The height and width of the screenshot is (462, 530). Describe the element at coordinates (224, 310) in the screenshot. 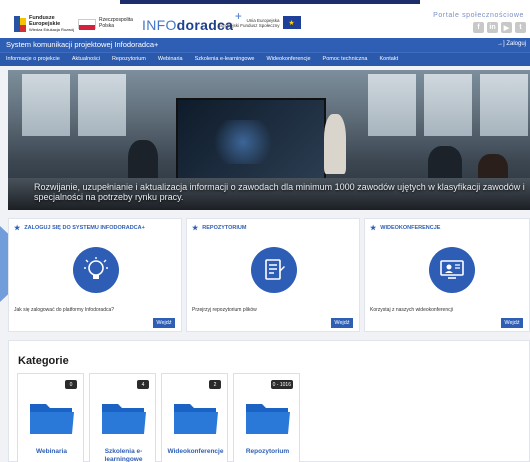

I see `card-desc: Przejrzyj repozytorium plików` at that location.